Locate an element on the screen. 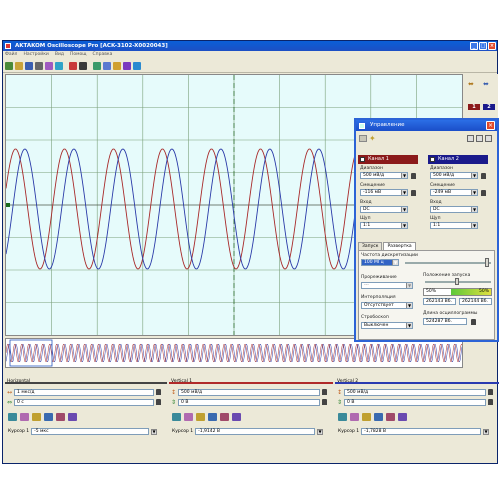 This screenshot has height=500, width=500. ch1-cursor-field: -1,9142 В is located at coordinates (255, 431).